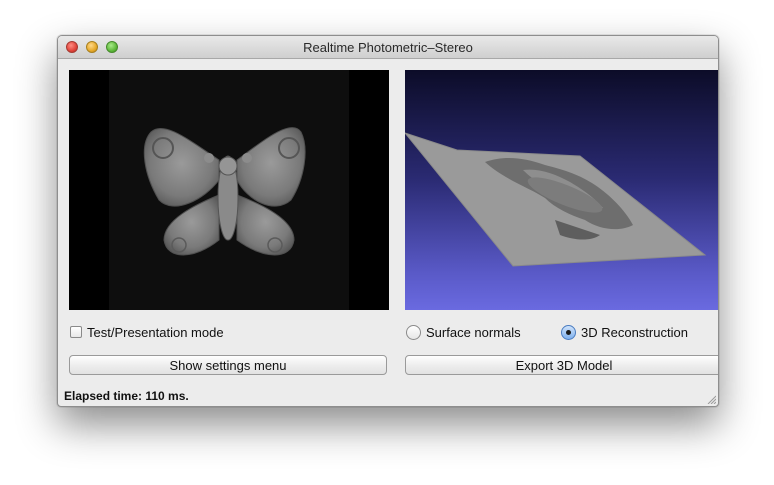 The image size is (774, 485). I want to click on window-title: Realtime Photometric–Stereo, so click(388, 47).